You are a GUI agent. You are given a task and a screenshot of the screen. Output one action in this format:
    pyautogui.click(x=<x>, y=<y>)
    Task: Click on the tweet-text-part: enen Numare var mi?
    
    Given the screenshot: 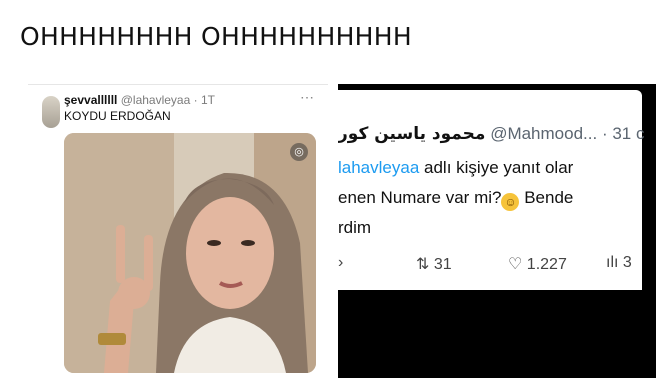 What is the action you would take?
    pyautogui.click(x=420, y=197)
    